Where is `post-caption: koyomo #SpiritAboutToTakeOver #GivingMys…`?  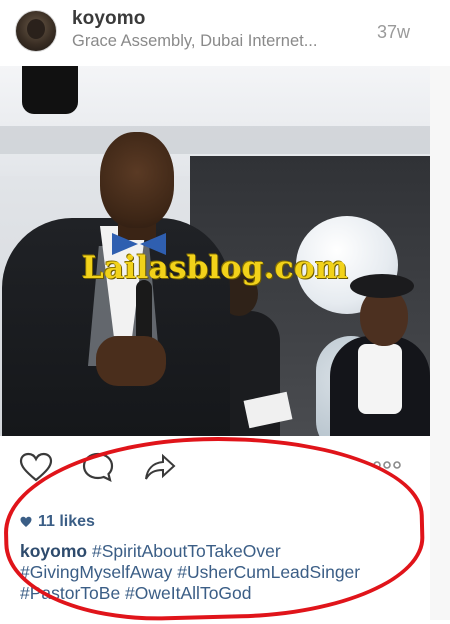 post-caption: koyomo #SpiritAboutToTakeOver #GivingMys… is located at coordinates (225, 572).